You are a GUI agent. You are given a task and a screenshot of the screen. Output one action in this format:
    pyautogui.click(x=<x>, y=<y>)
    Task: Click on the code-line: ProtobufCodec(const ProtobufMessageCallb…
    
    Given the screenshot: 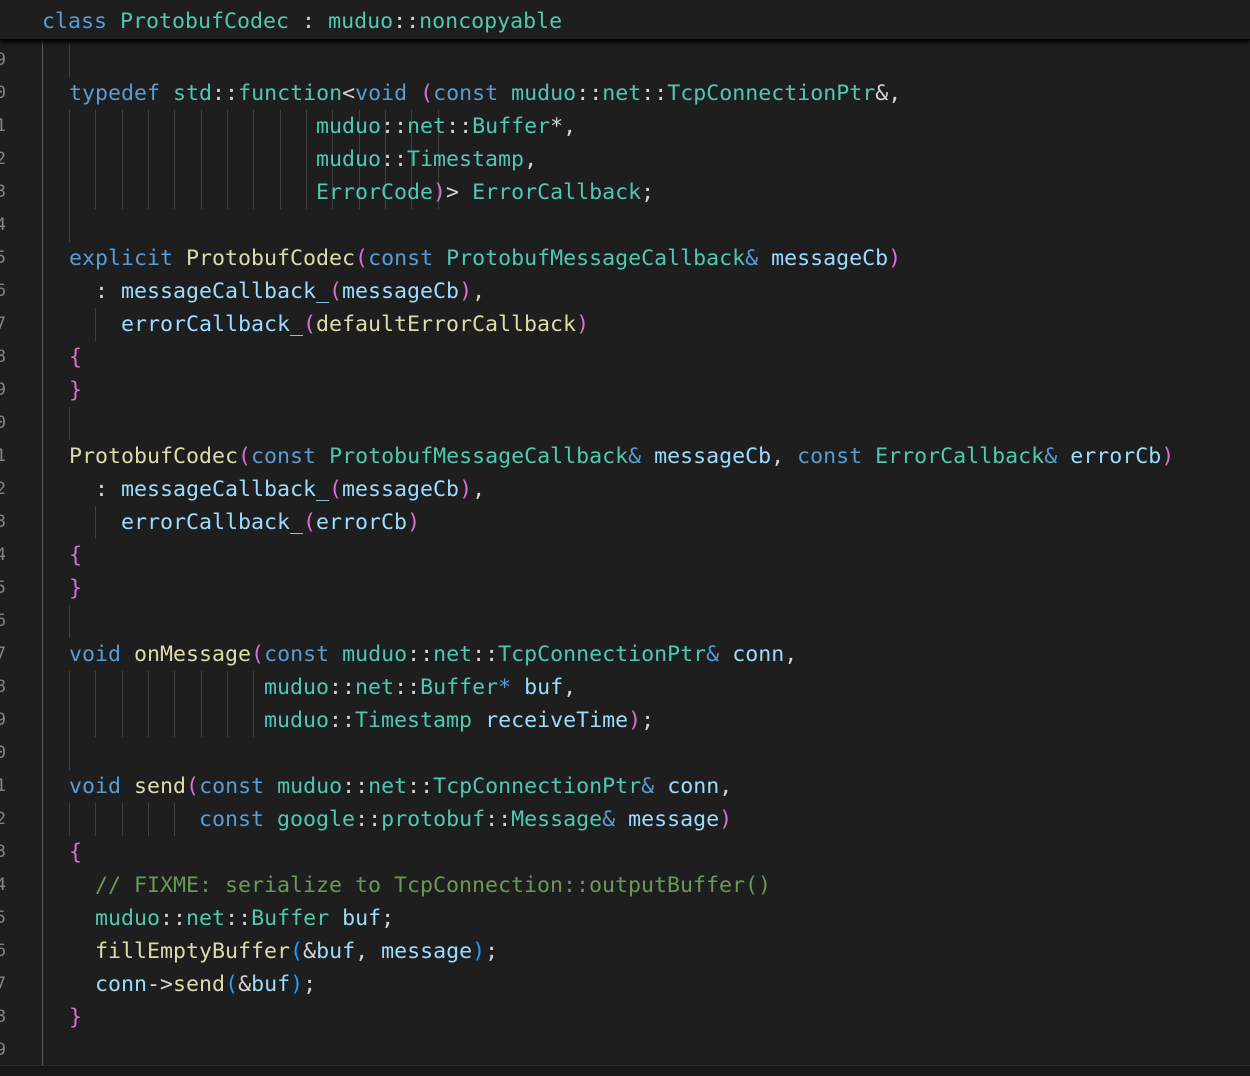 What is the action you would take?
    pyautogui.click(x=621, y=456)
    